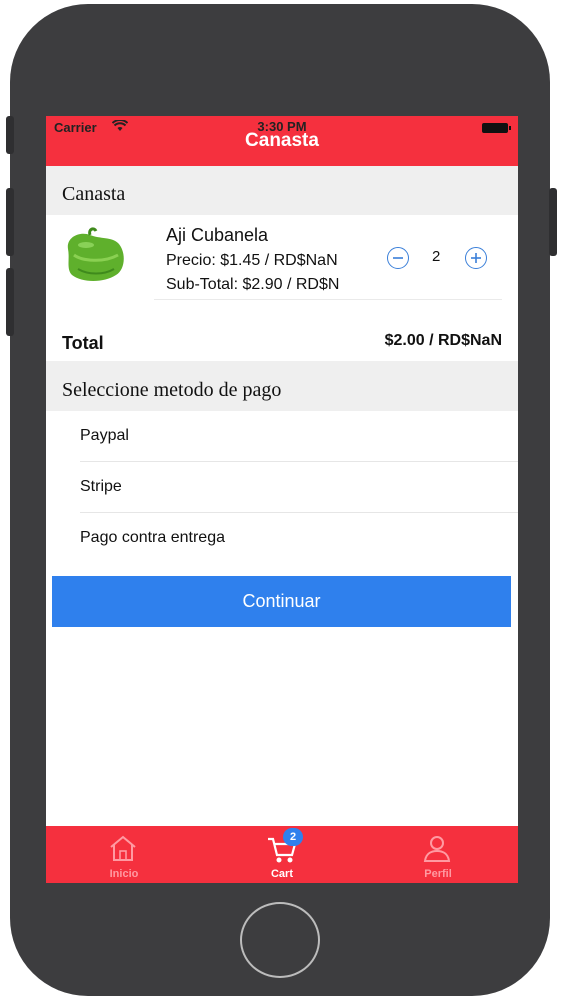 Image resolution: width=563 pixels, height=1000 pixels. Describe the element at coordinates (293, 837) in the screenshot. I see `cart-badge: 2` at that location.